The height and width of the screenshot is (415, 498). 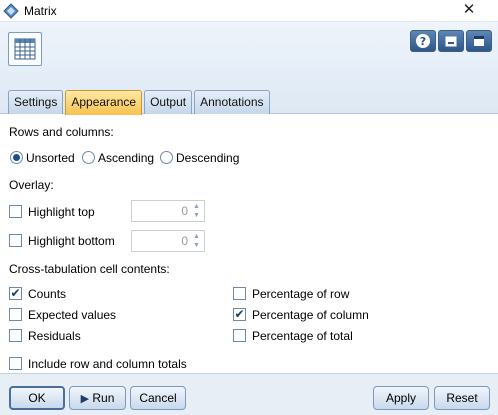 I want to click on expected-values-checkbox, so click(x=15, y=314).